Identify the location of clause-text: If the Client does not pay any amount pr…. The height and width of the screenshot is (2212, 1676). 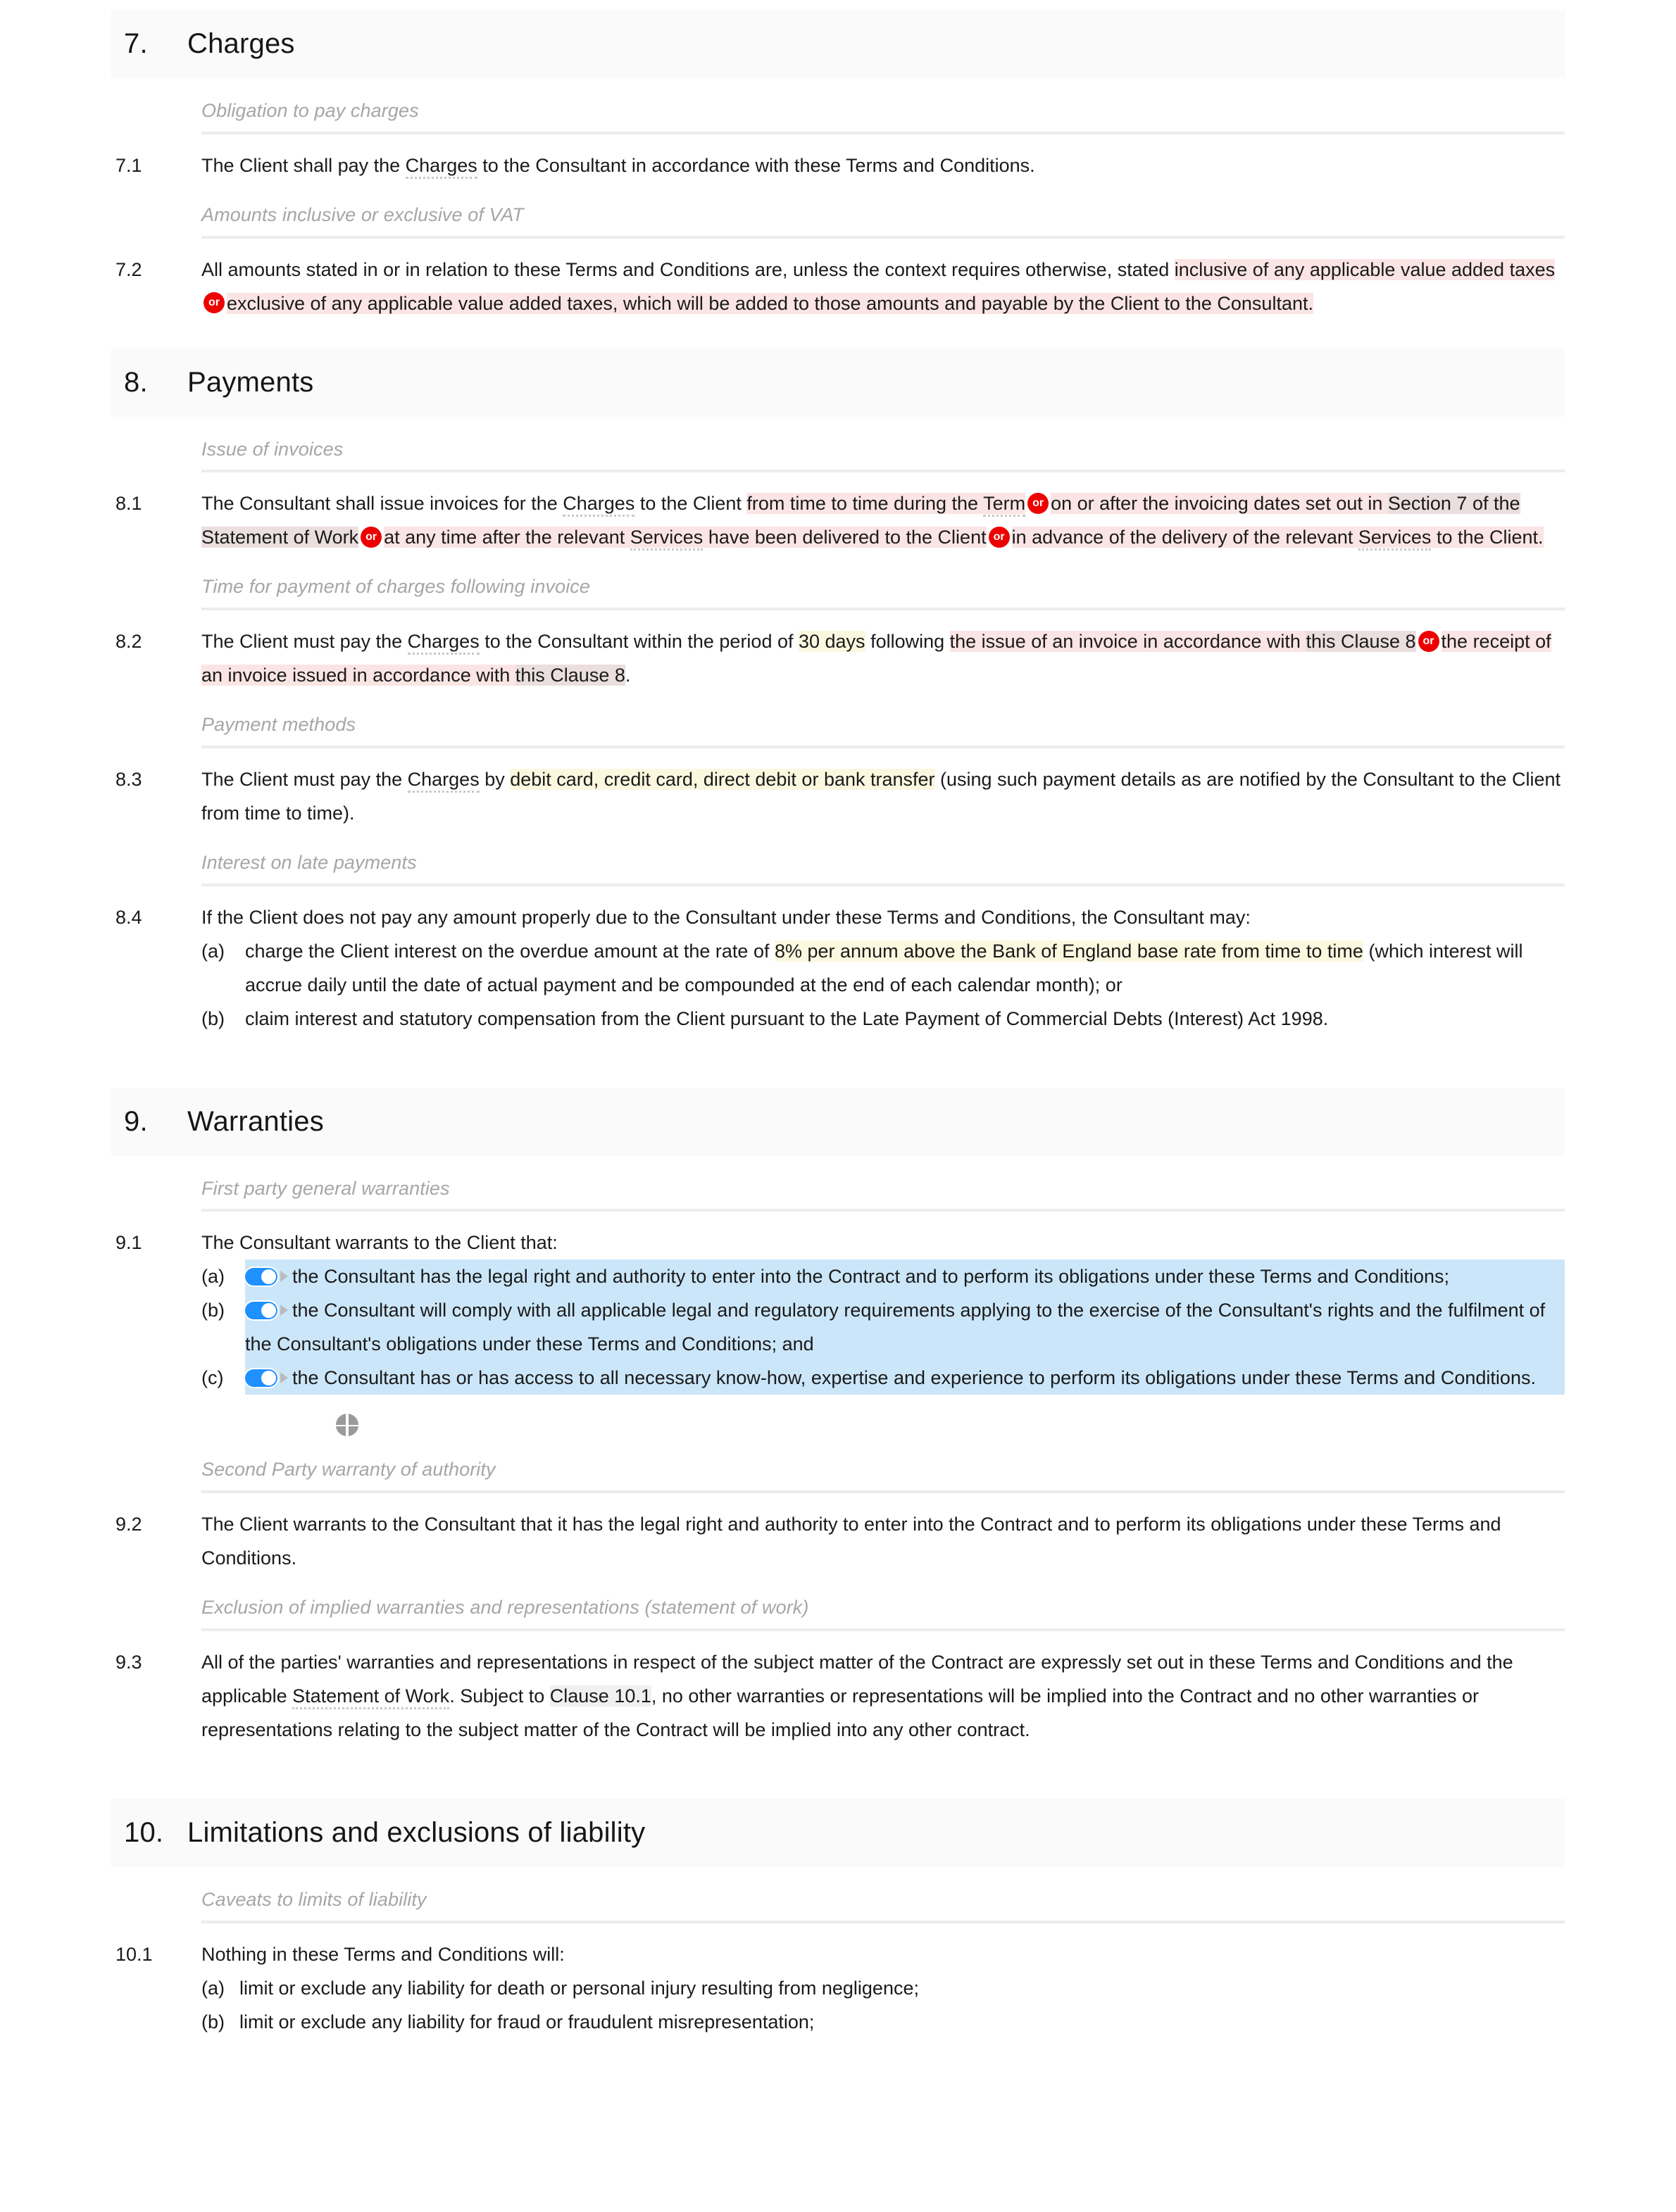
(883, 968).